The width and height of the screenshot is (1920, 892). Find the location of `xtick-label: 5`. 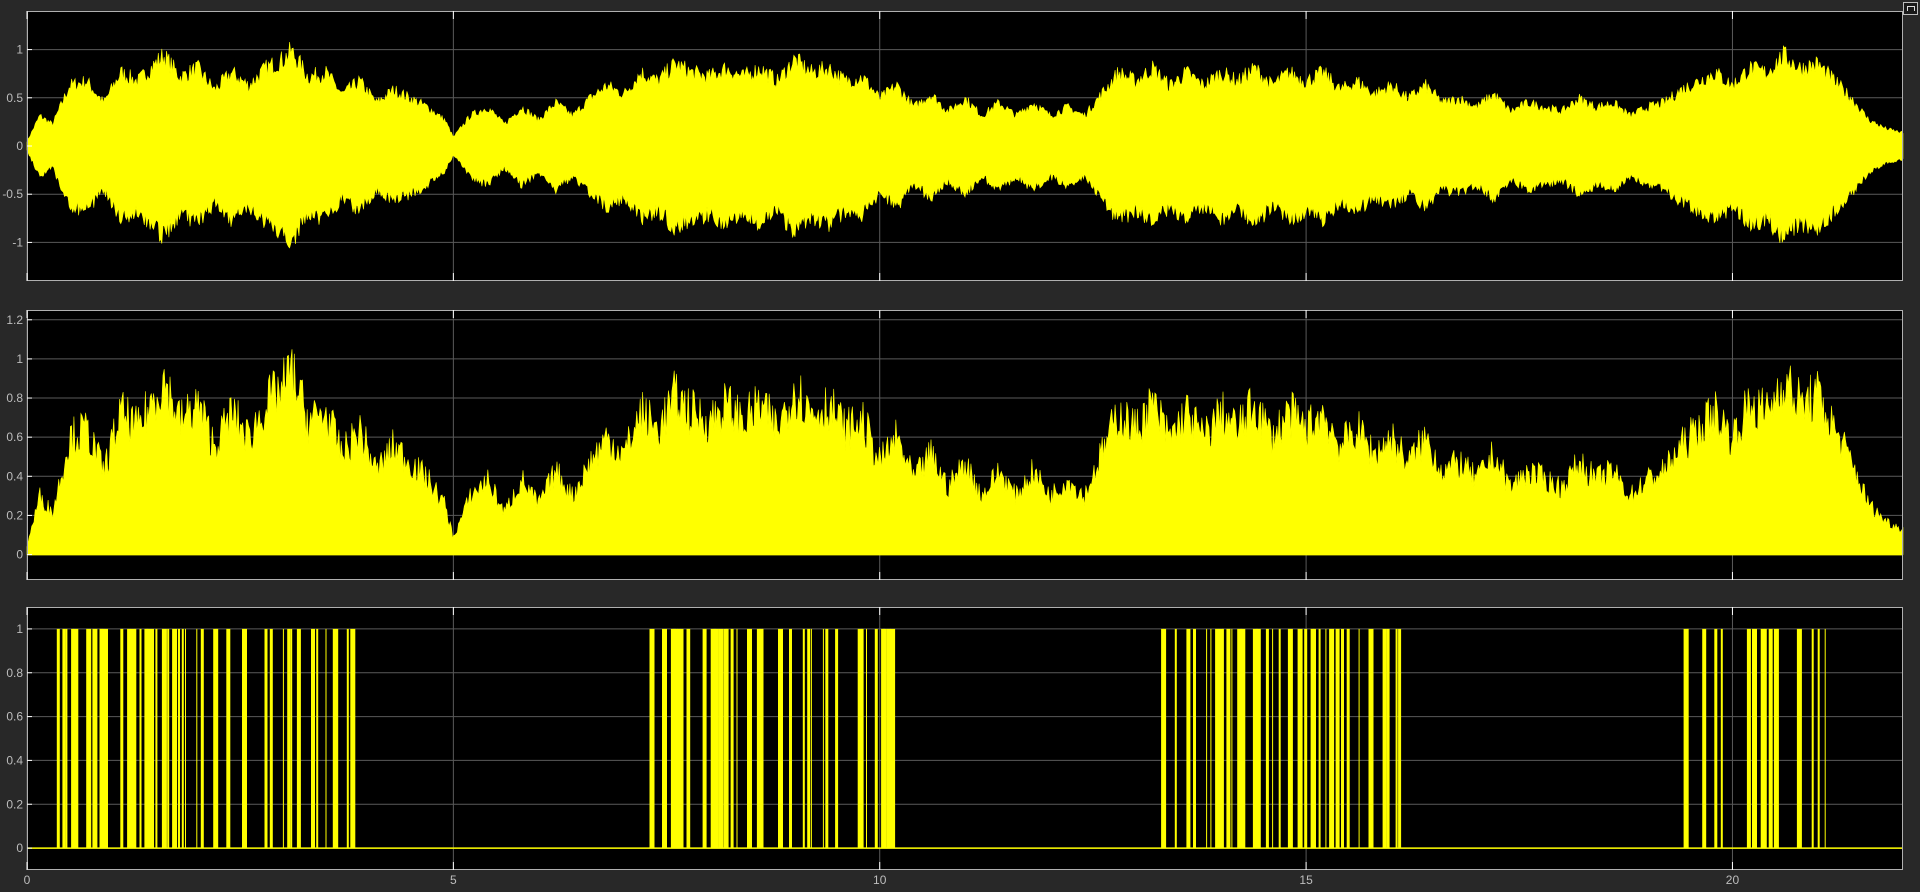

xtick-label: 5 is located at coordinates (453, 880).